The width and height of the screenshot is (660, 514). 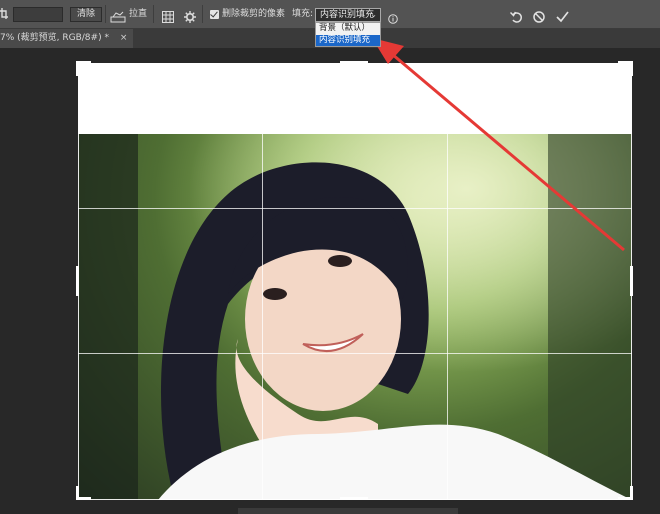 What do you see at coordinates (631, 281) in the screenshot?
I see `crop-handle-right` at bounding box center [631, 281].